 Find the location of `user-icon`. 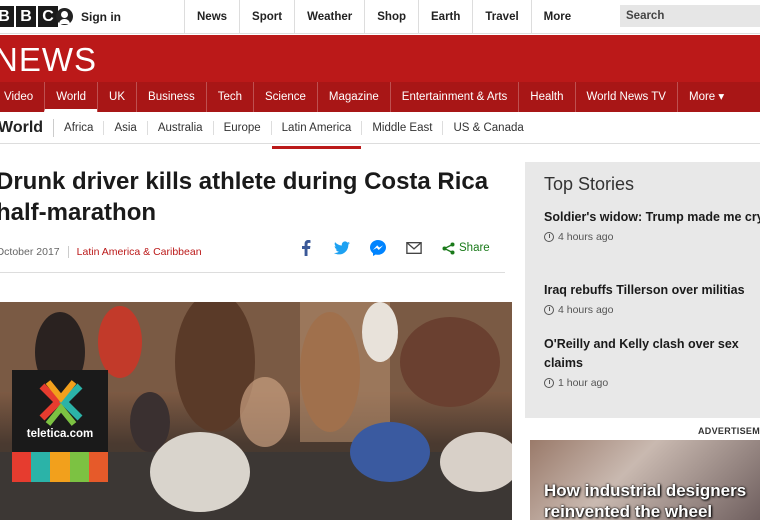

user-icon is located at coordinates (64, 16).